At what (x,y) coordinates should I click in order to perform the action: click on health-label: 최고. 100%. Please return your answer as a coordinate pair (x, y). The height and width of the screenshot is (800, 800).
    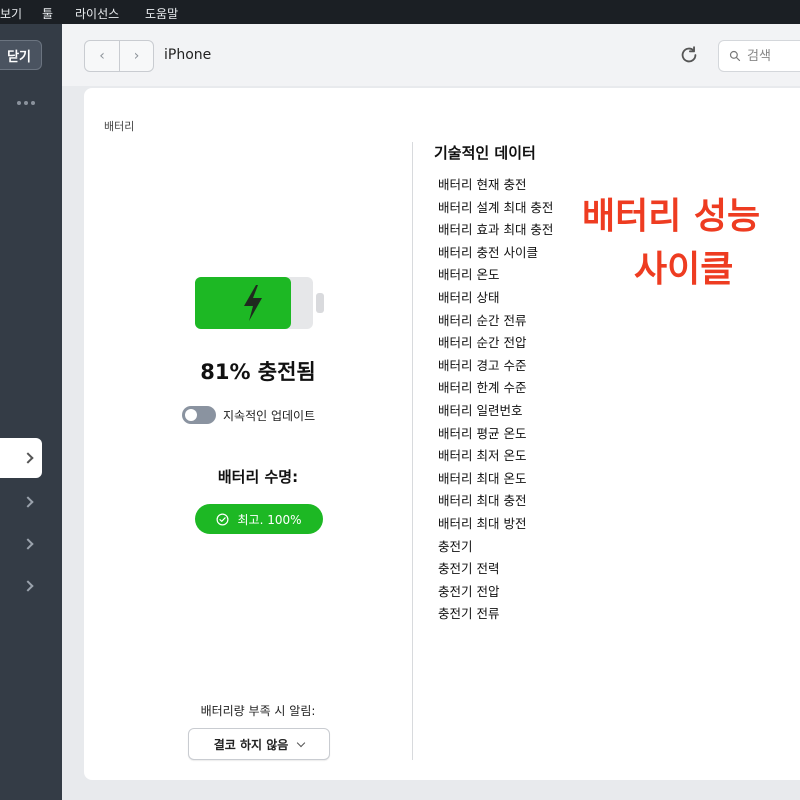
    Looking at the image, I should click on (269, 519).